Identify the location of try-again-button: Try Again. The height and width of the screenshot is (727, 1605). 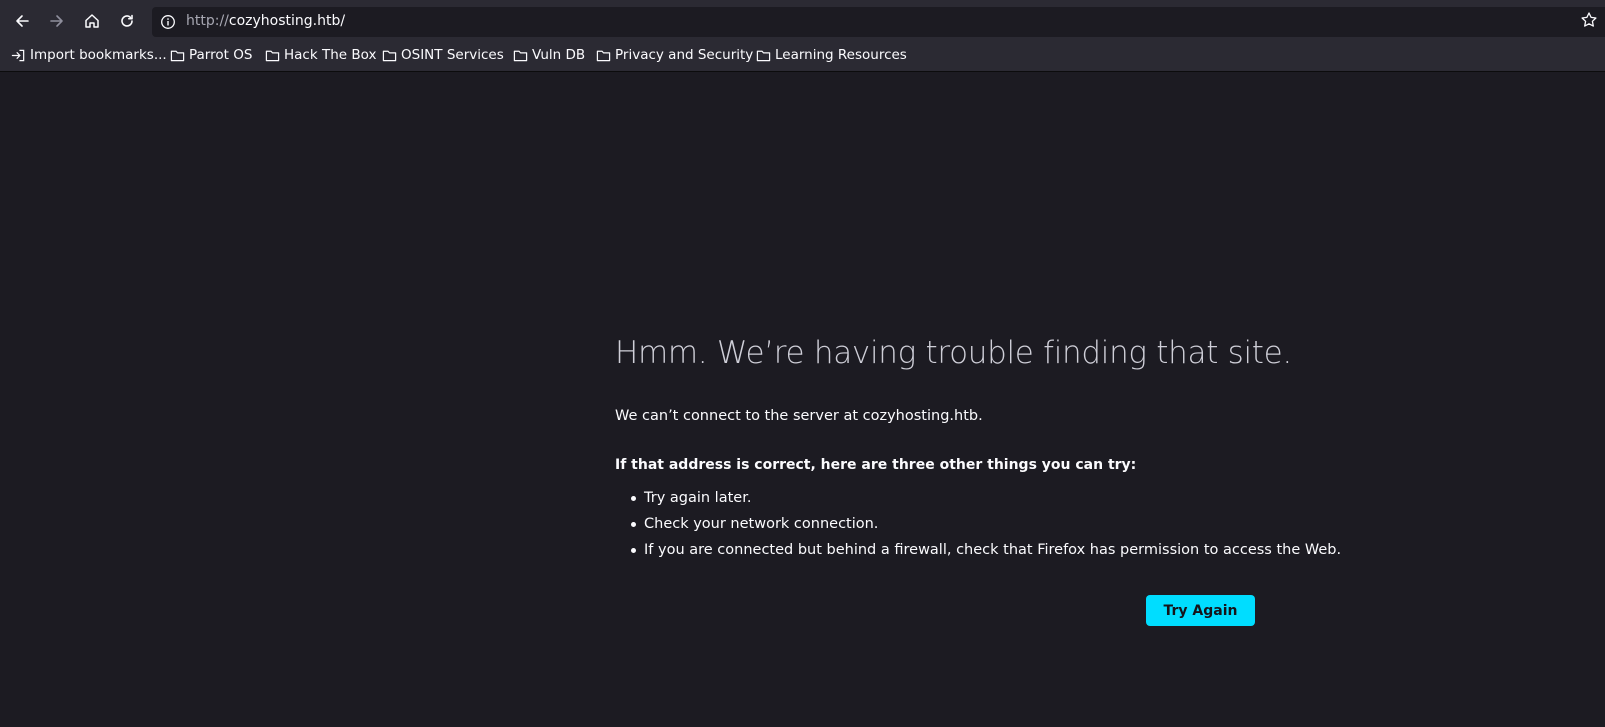
(1200, 610).